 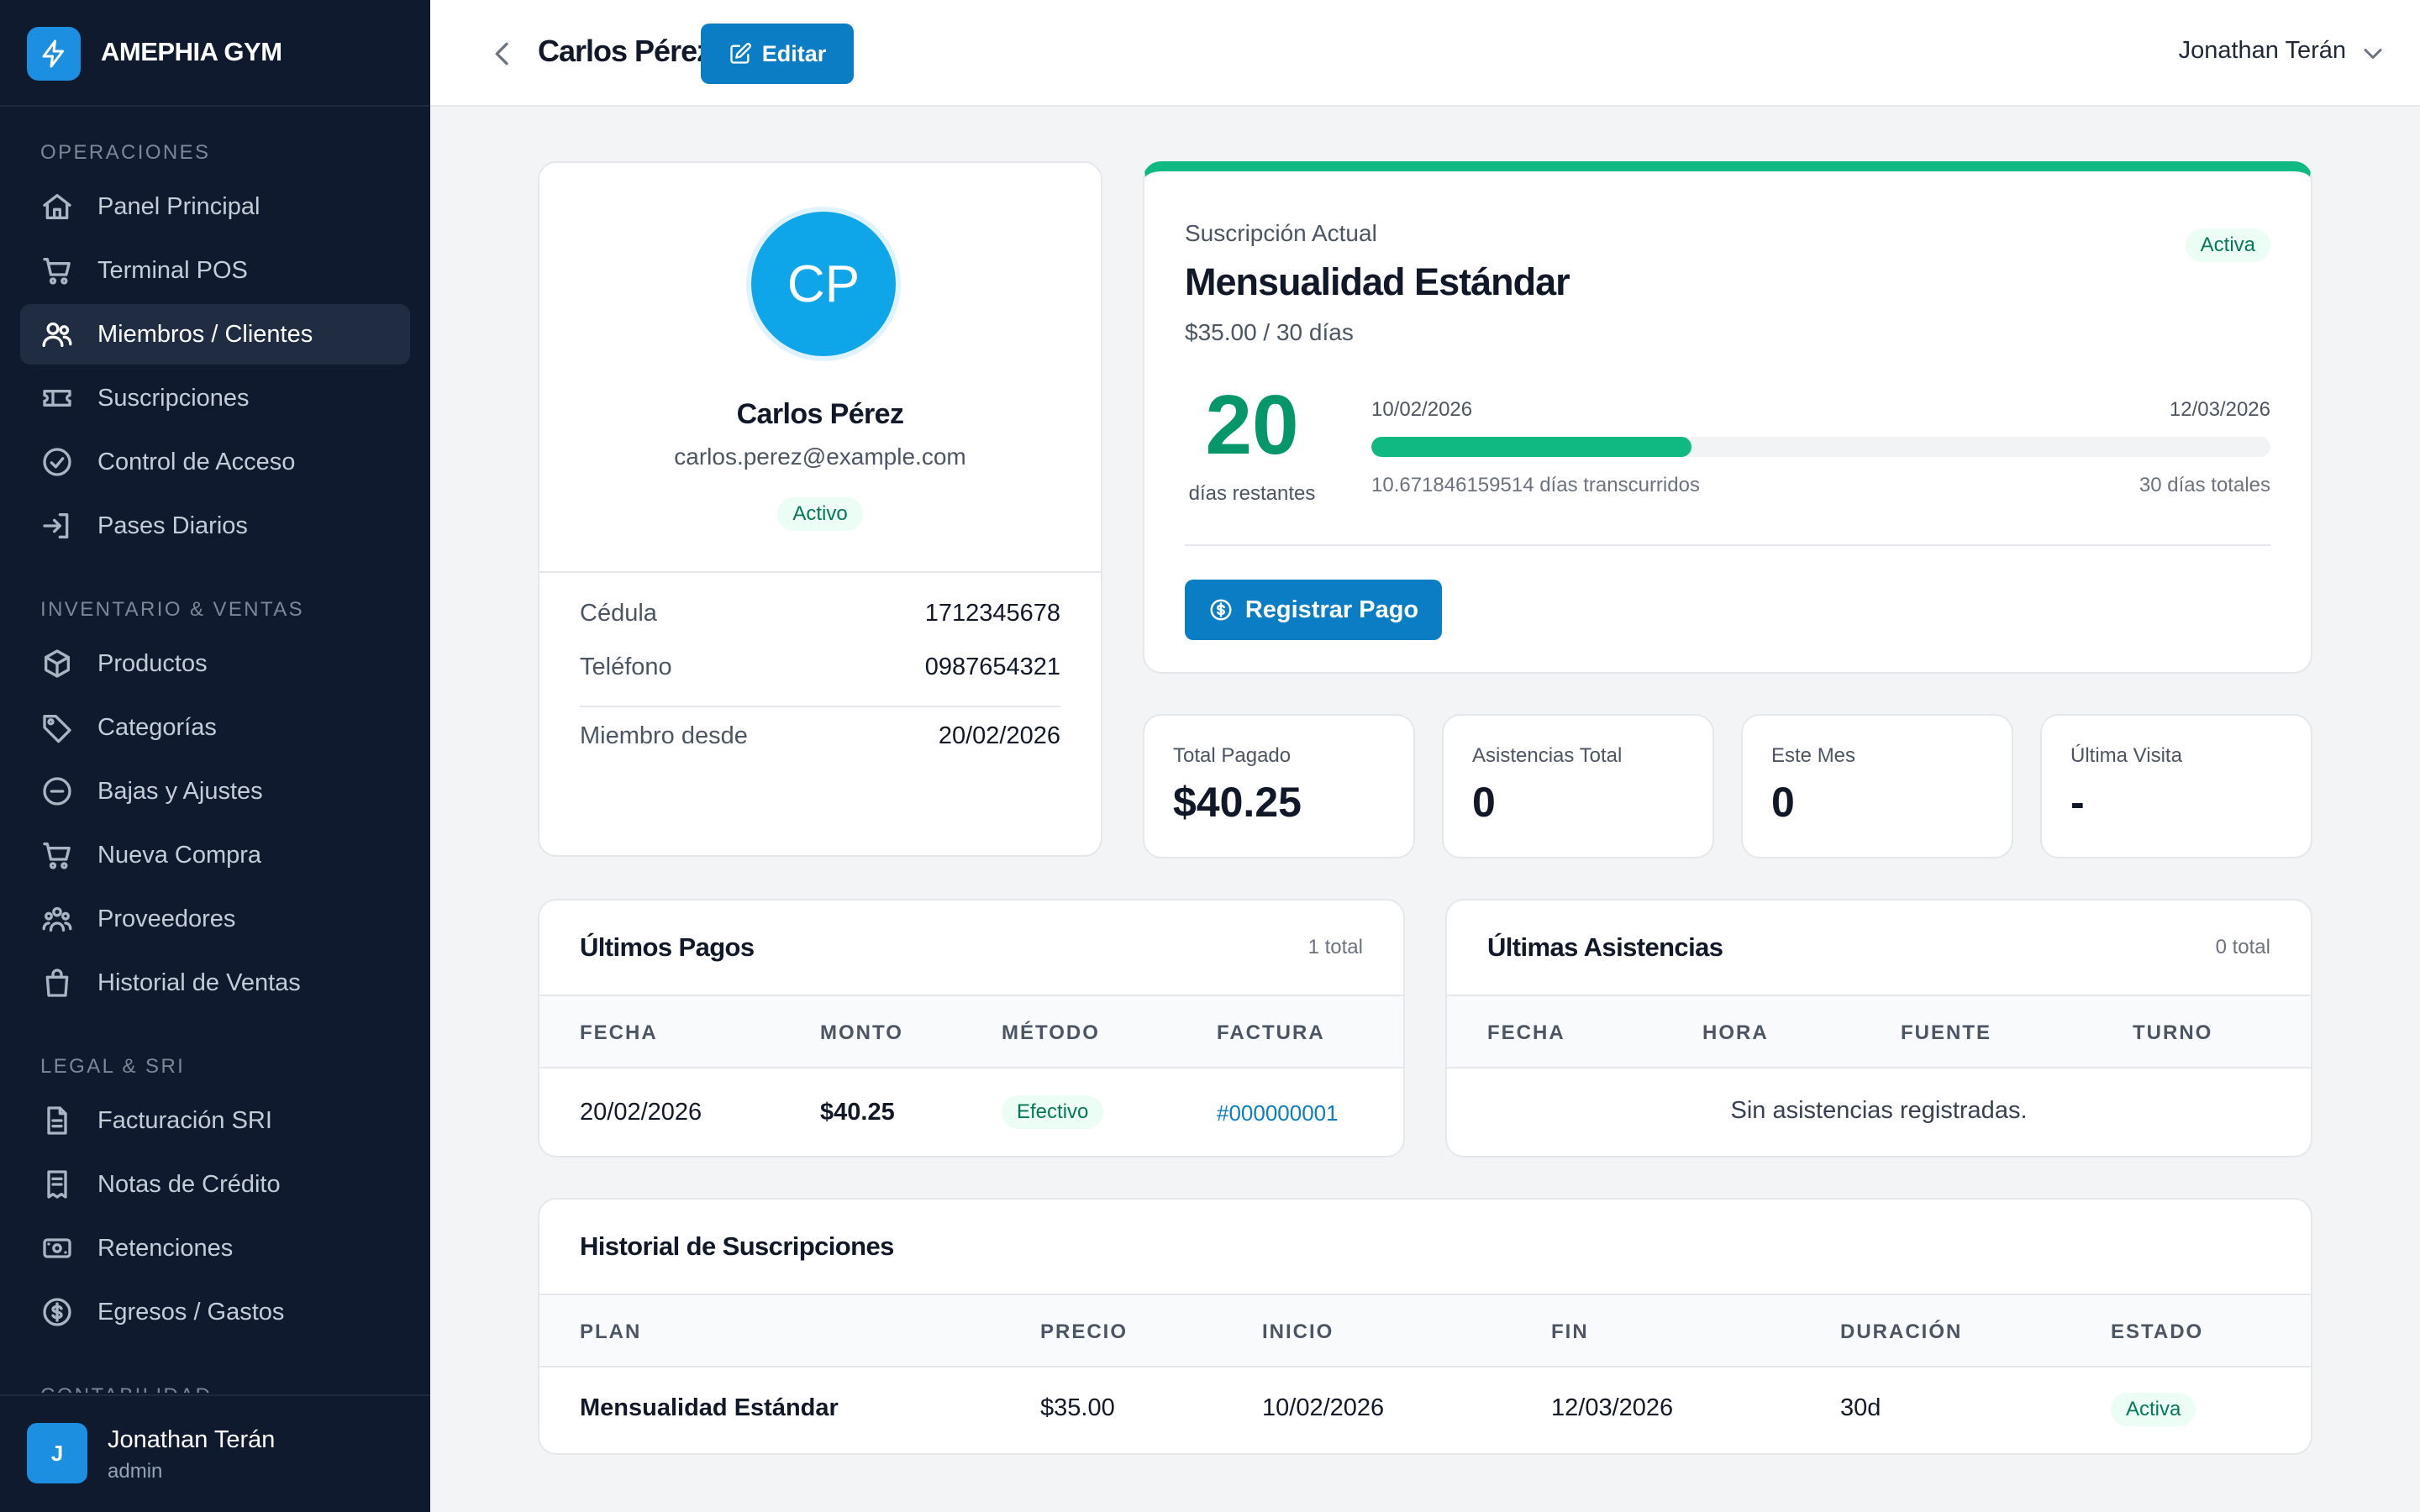 I want to click on page-title: Carlos Pérez, so click(x=625, y=51).